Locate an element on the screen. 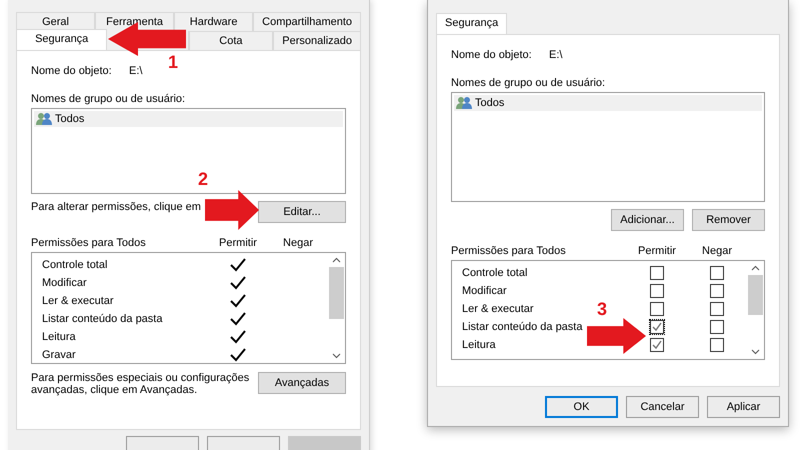  dialog-button: Aplicar is located at coordinates (743, 407).